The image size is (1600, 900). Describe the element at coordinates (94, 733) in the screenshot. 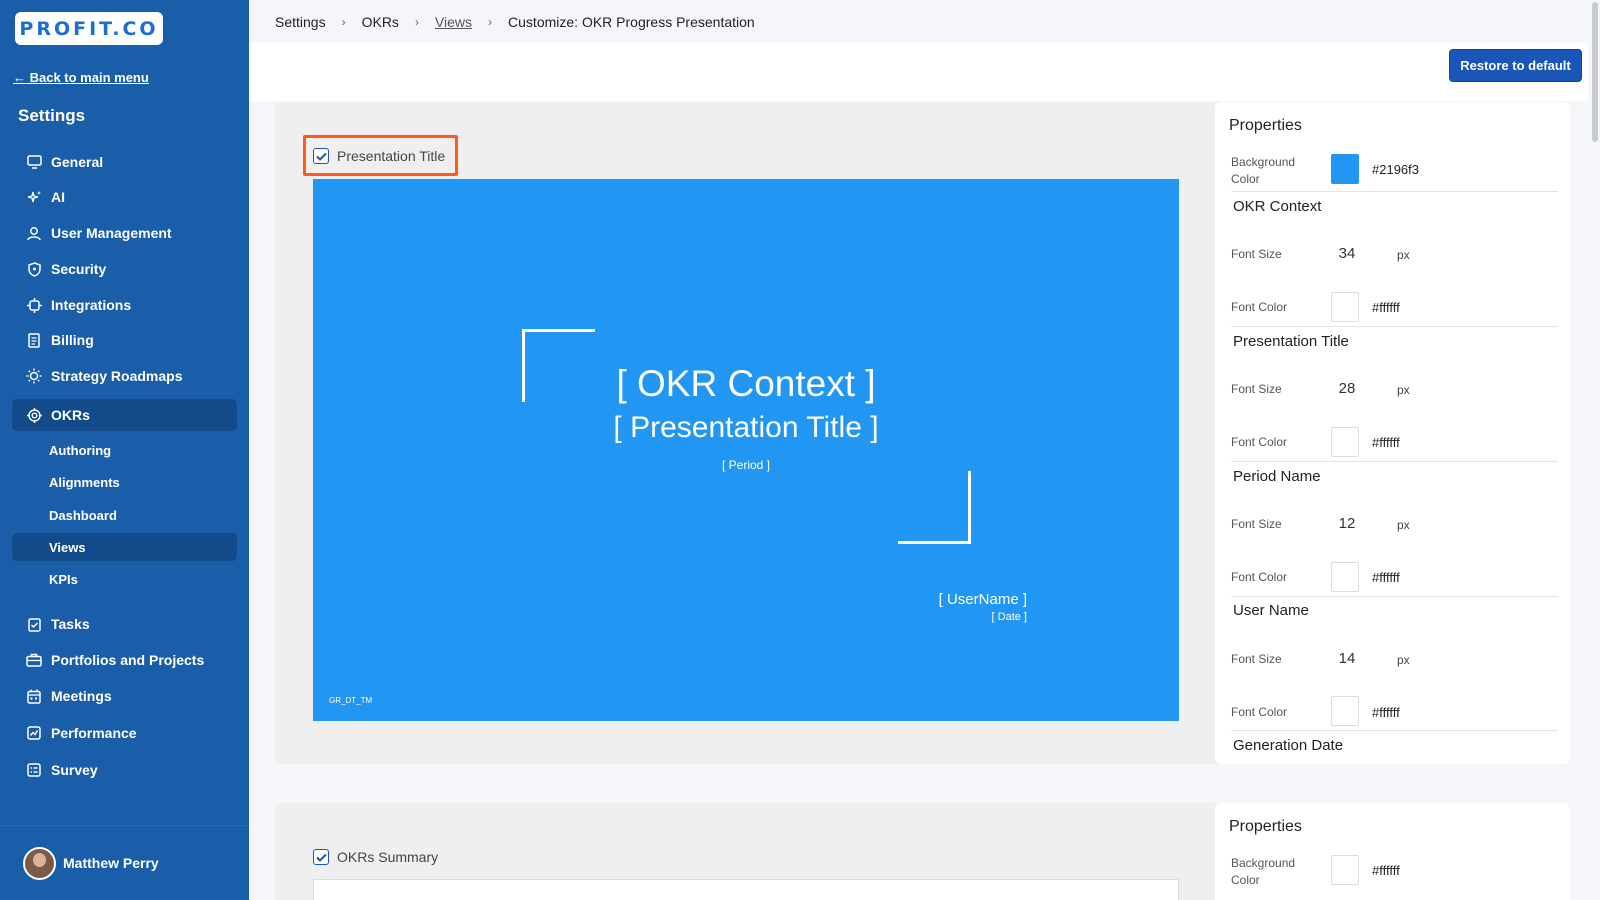

I see `sidebar-item-label: Performance` at that location.